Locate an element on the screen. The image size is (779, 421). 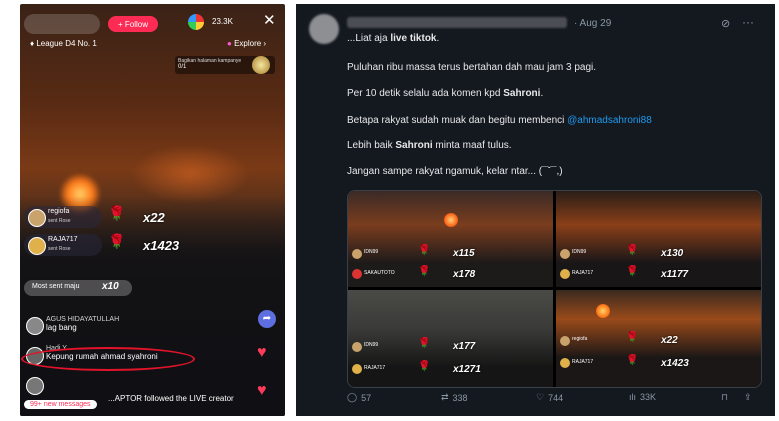
gift-ranking-icon is located at coordinates (196, 22).